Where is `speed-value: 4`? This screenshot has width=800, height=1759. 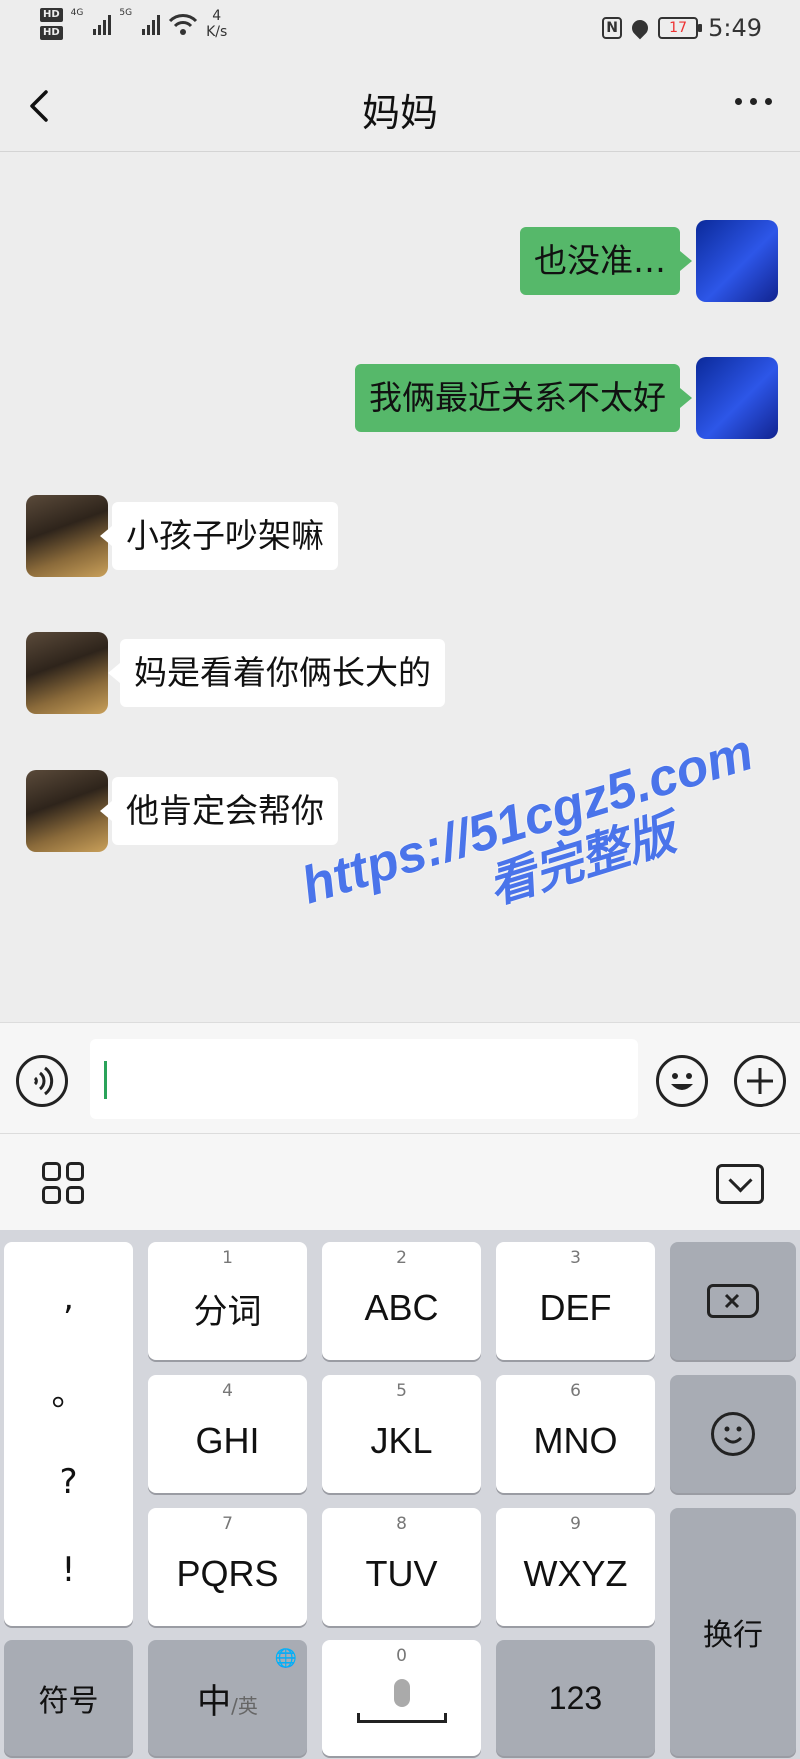
speed-value: 4 is located at coordinates (217, 16).